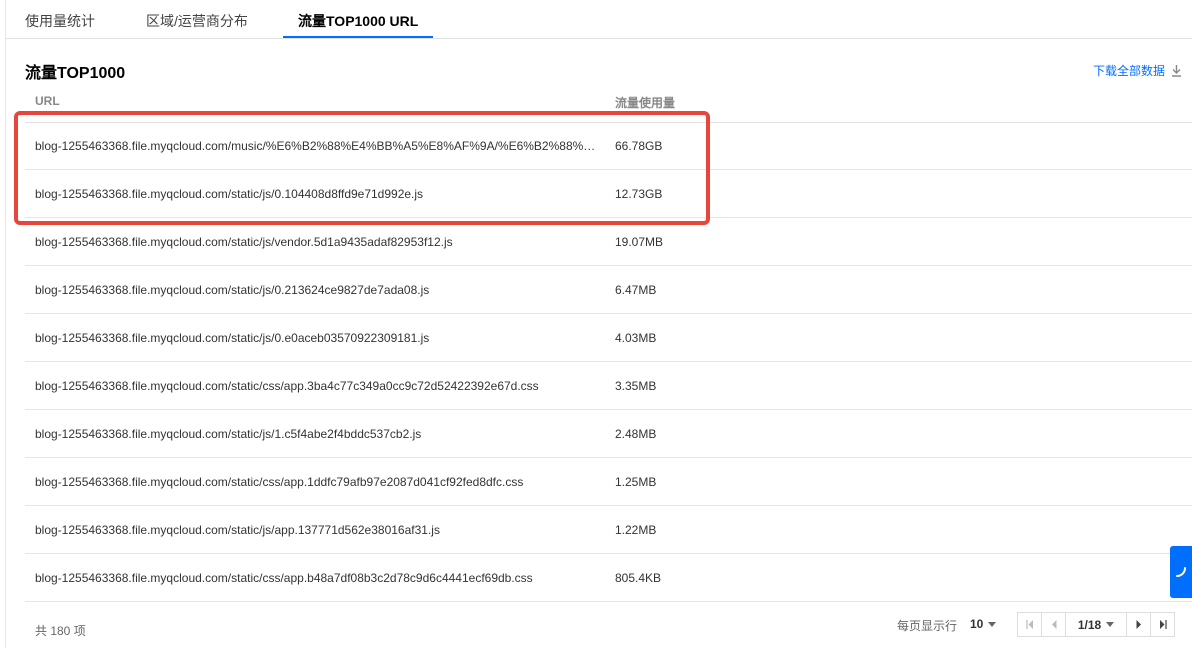 The width and height of the screenshot is (1192, 648). I want to click on row-usage: 1.25MB, so click(636, 482).